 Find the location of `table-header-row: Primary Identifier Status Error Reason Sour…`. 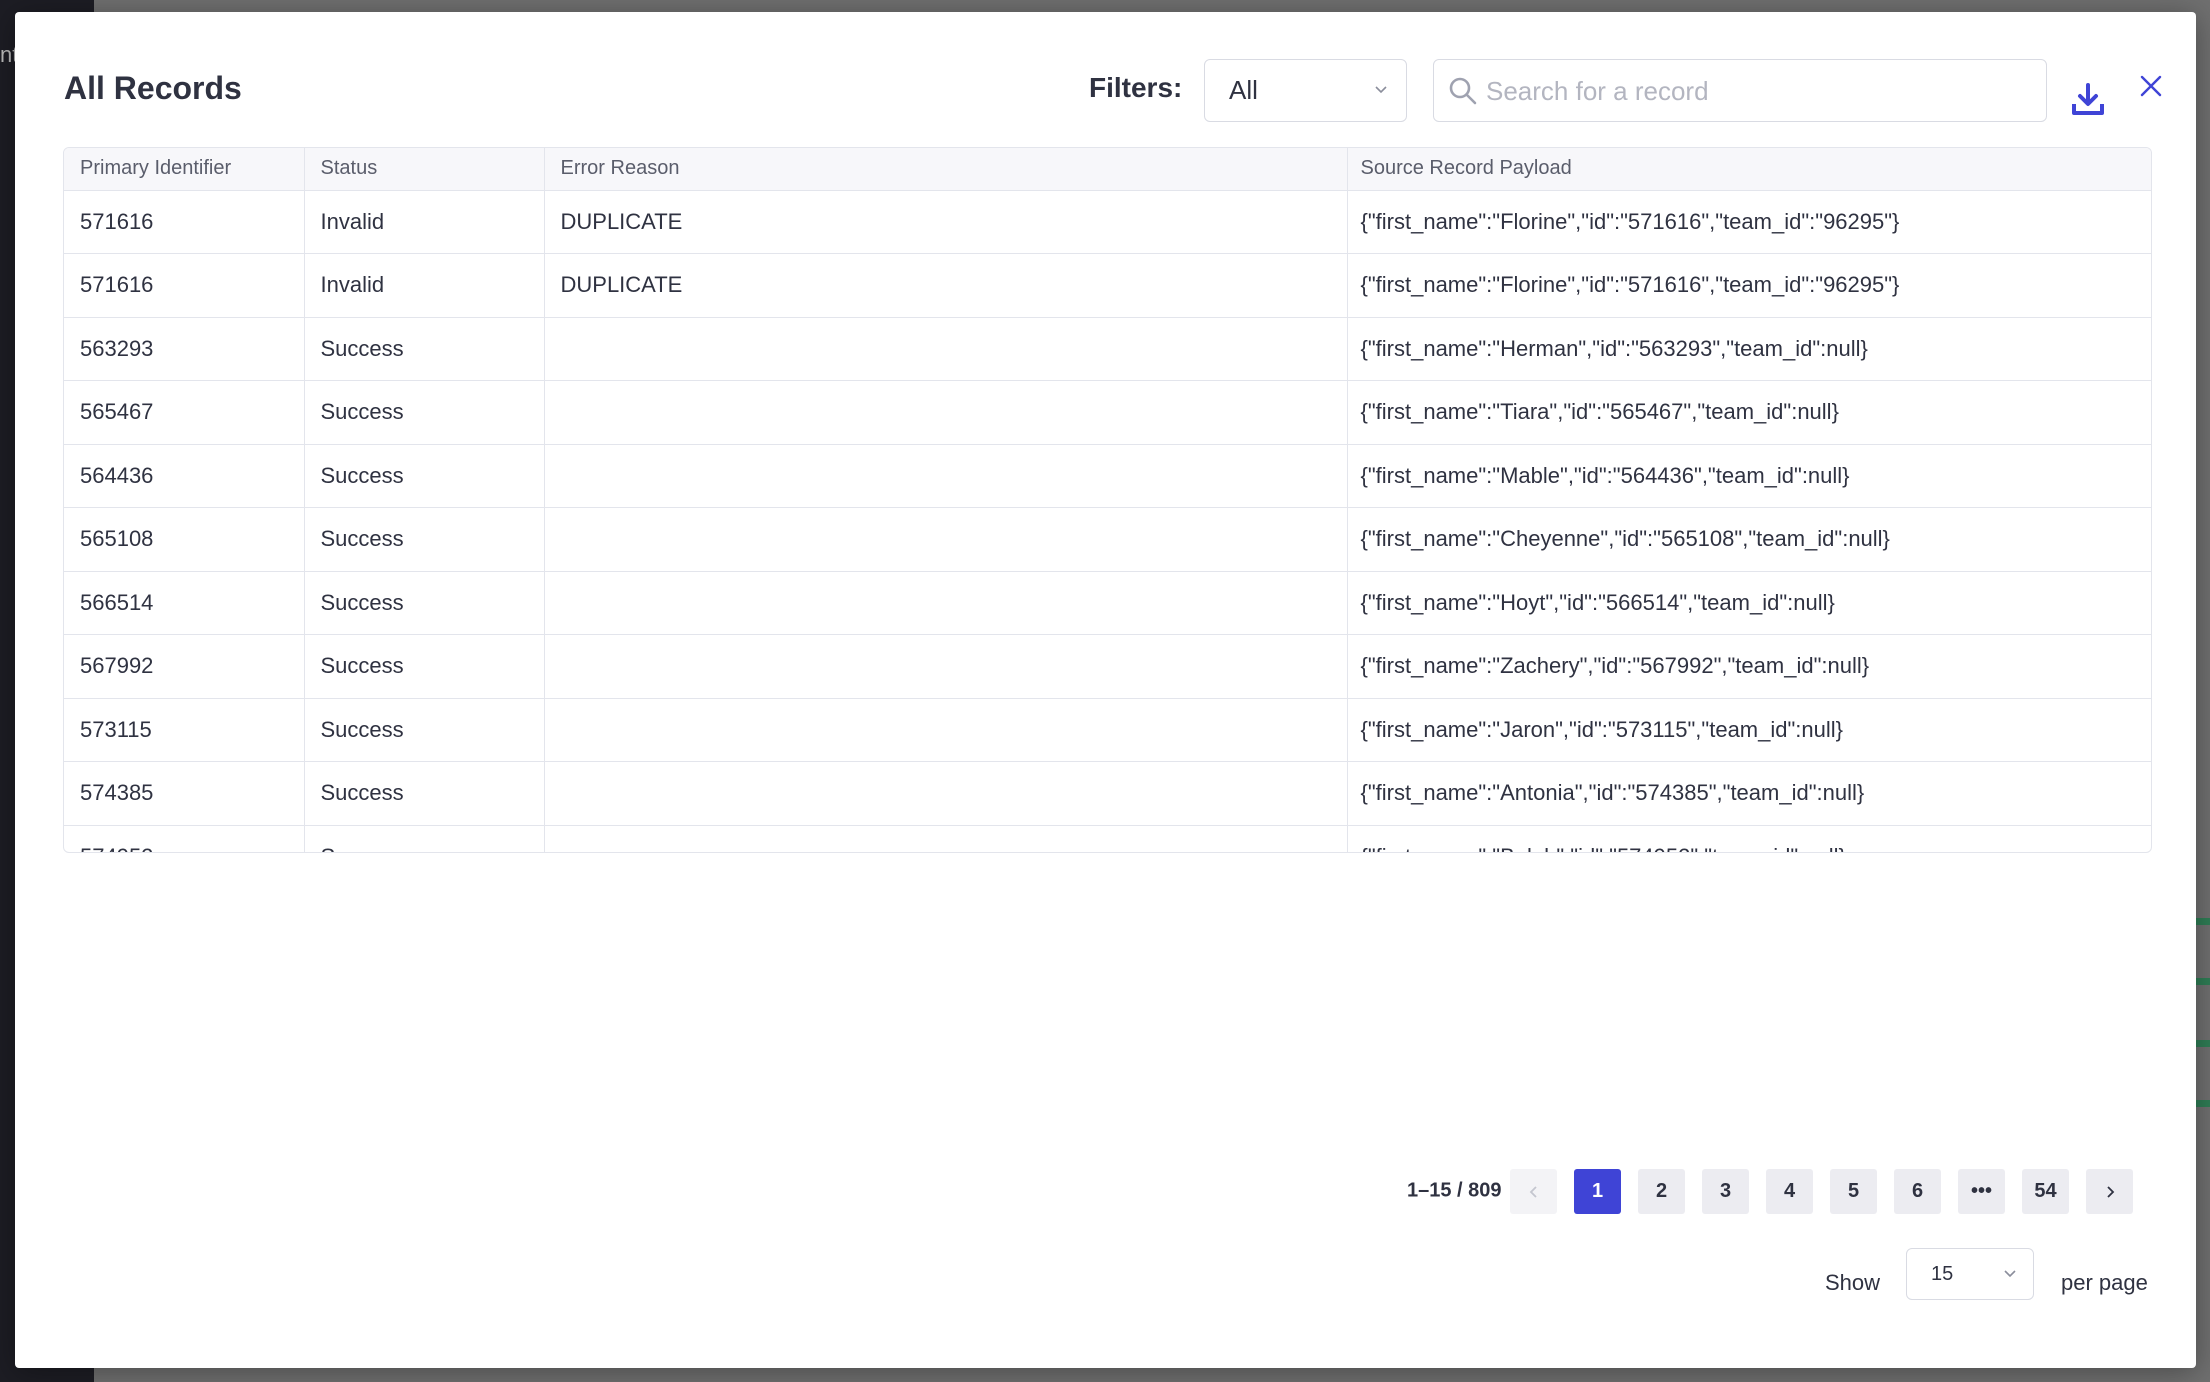

table-header-row: Primary Identifier Status Error Reason Sour… is located at coordinates (1107, 169).